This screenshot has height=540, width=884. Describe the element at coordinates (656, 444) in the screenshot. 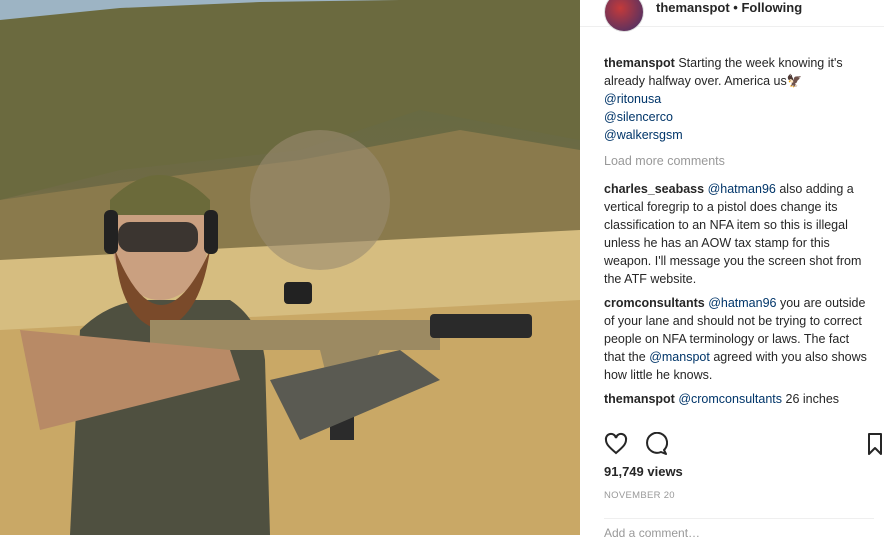

I see `comment-icon` at that location.